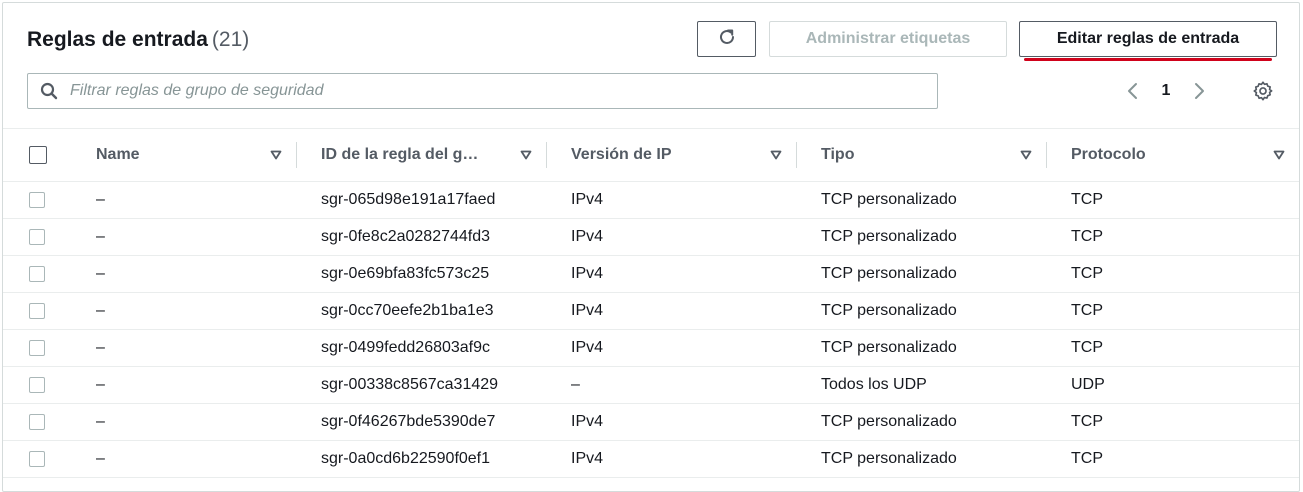 This screenshot has height=492, width=1303. Describe the element at coordinates (421, 274) in the screenshot. I see `cell-id: sgr-0e69bfa83fc573c25` at that location.